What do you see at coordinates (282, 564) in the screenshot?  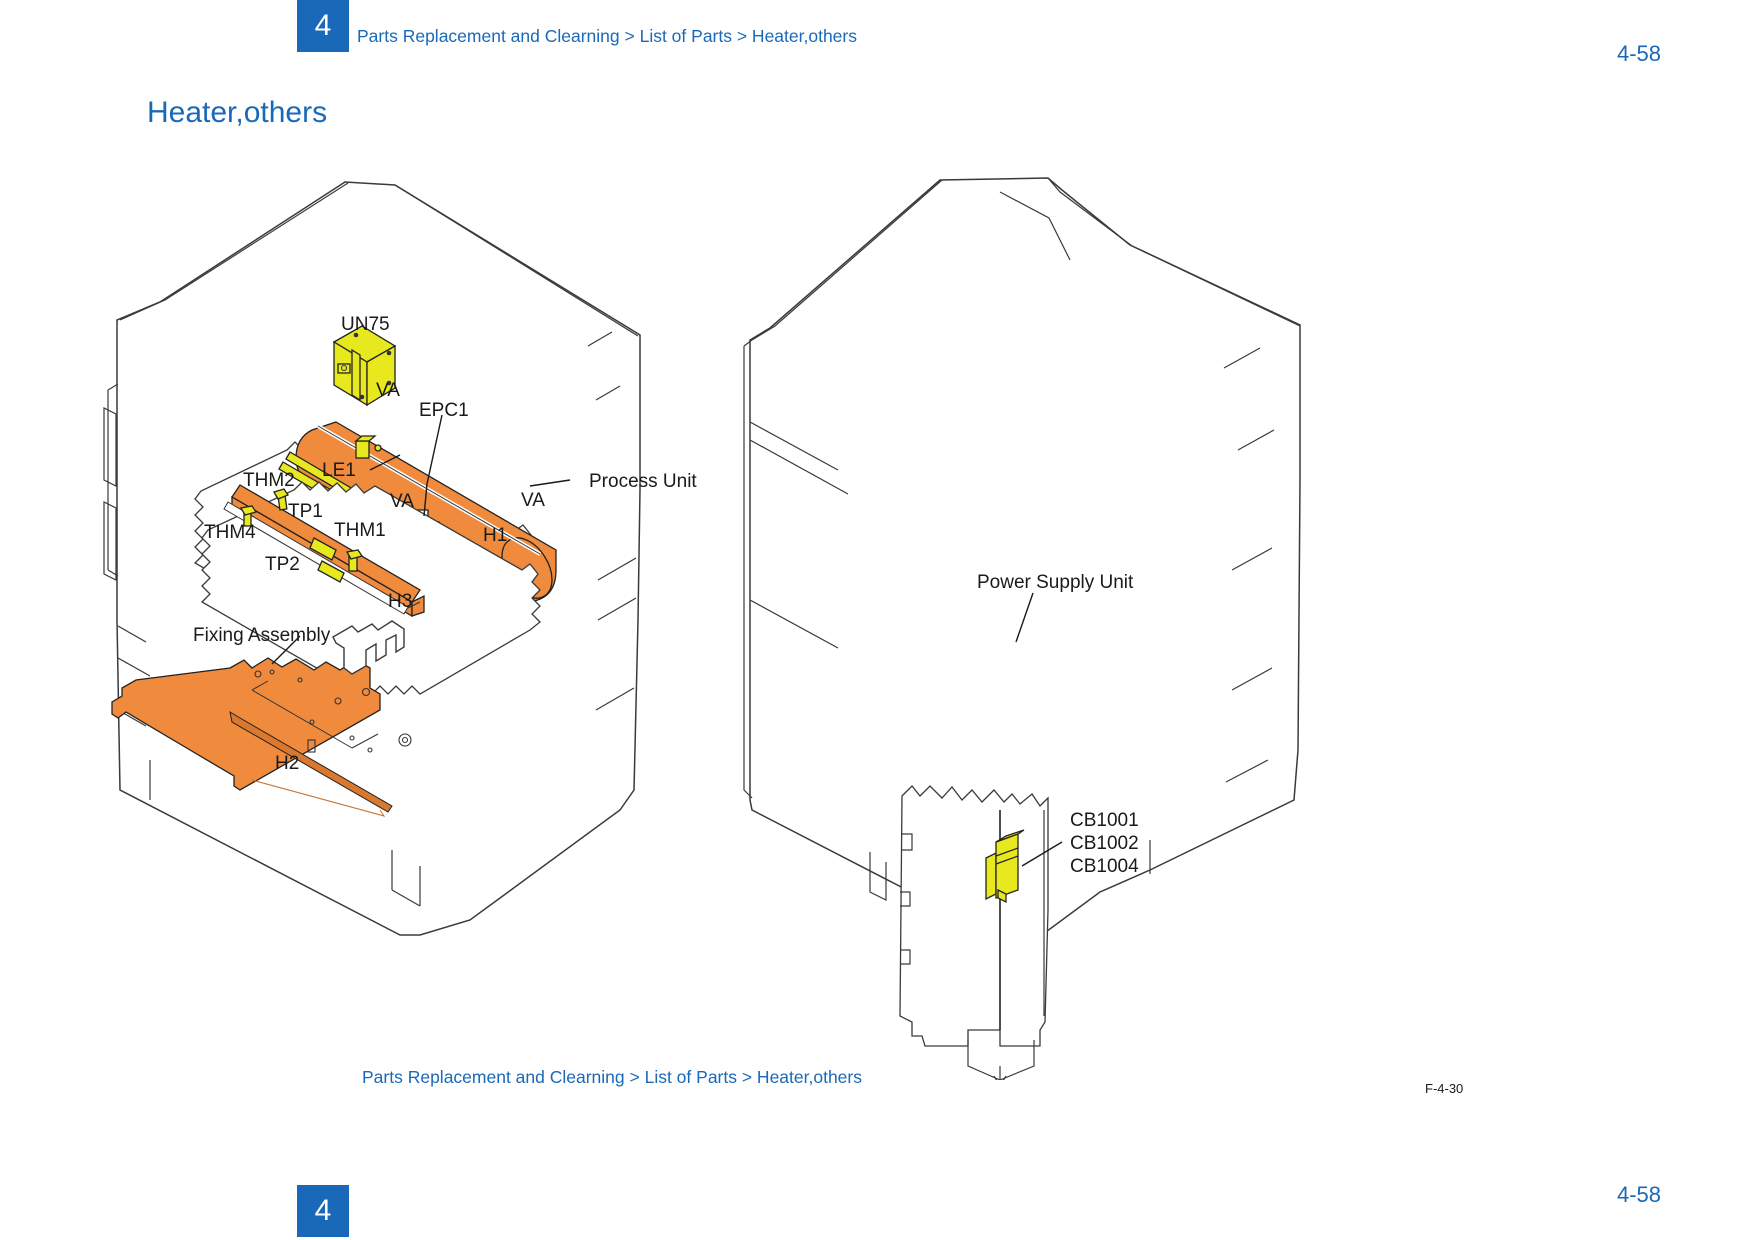 I see `callout-tp2: TP2` at bounding box center [282, 564].